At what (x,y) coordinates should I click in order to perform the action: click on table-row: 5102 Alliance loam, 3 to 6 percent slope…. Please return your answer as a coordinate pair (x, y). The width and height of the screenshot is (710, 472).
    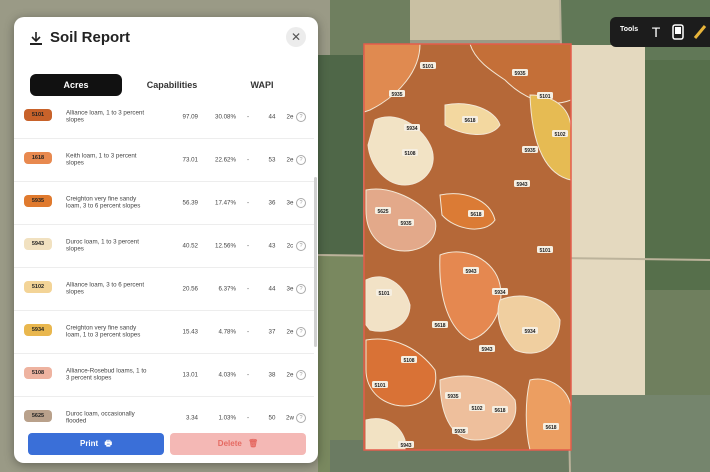
    Looking at the image, I should click on (164, 289).